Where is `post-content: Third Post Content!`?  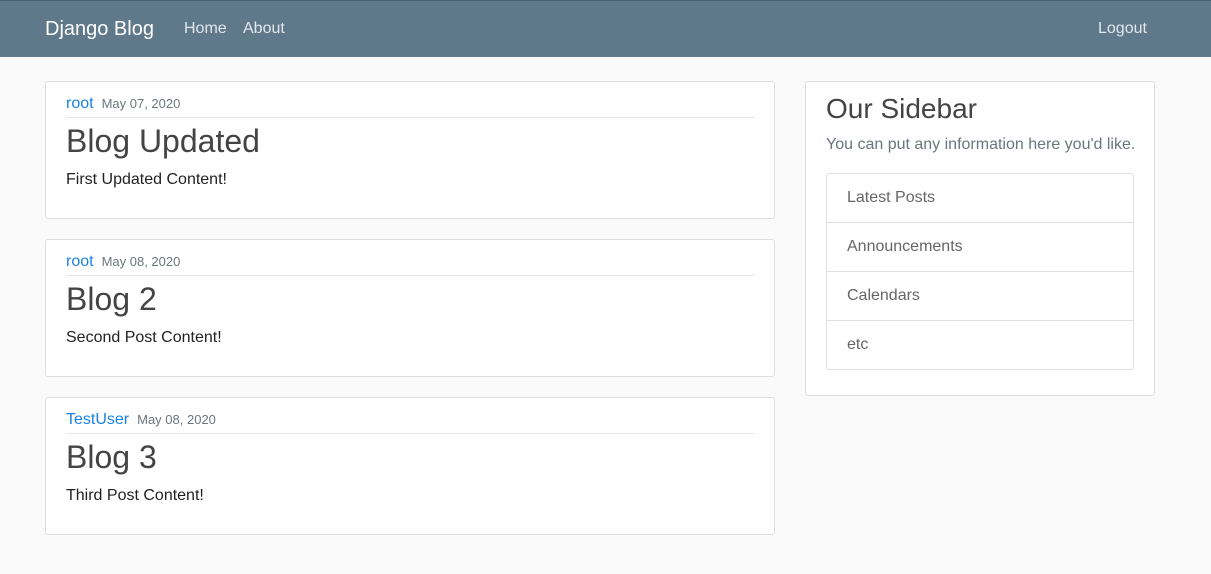
post-content: Third Post Content! is located at coordinates (135, 495).